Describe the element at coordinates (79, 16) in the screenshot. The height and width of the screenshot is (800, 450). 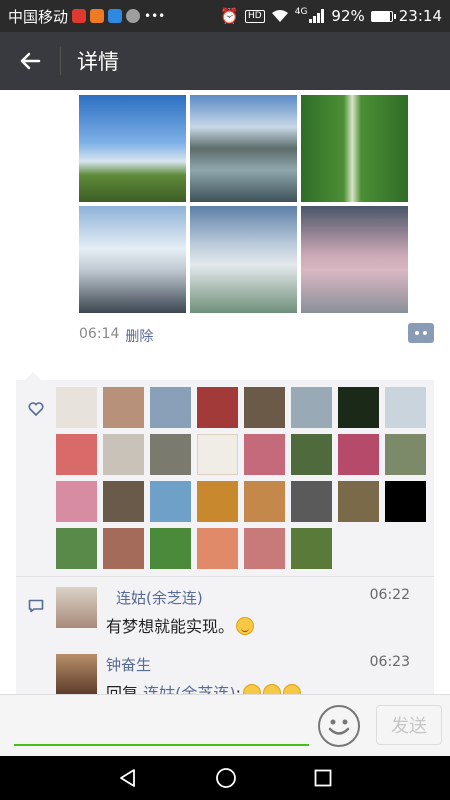
I see `video-app-icon` at that location.